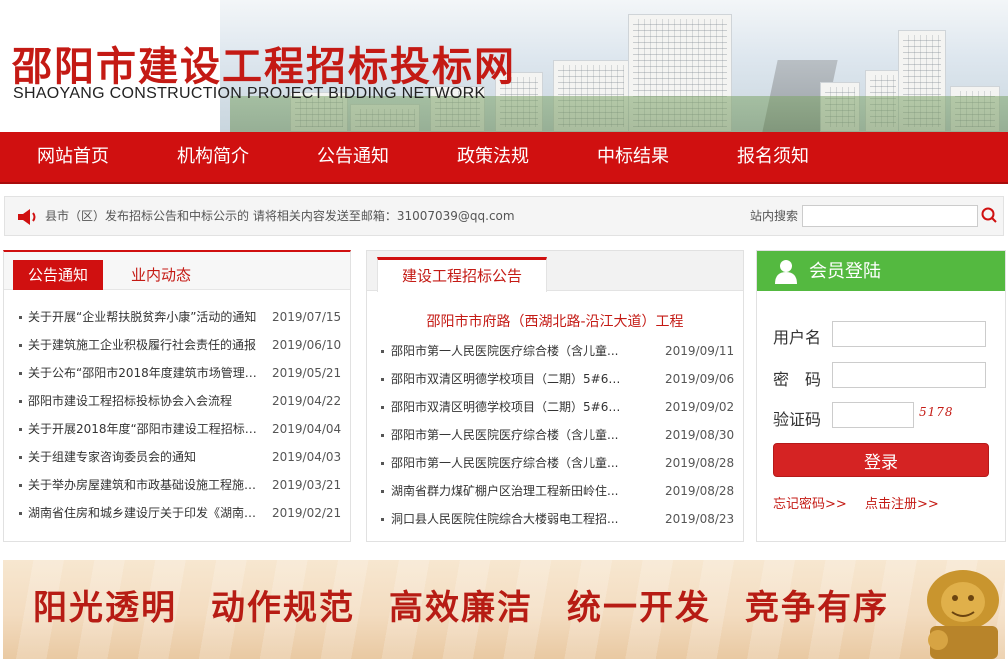 This screenshot has width=1008, height=659. I want to click on list-item: 关于开展2018年度“邵阳市建设工程招标投标履… 2019/04/04, so click(177, 429).